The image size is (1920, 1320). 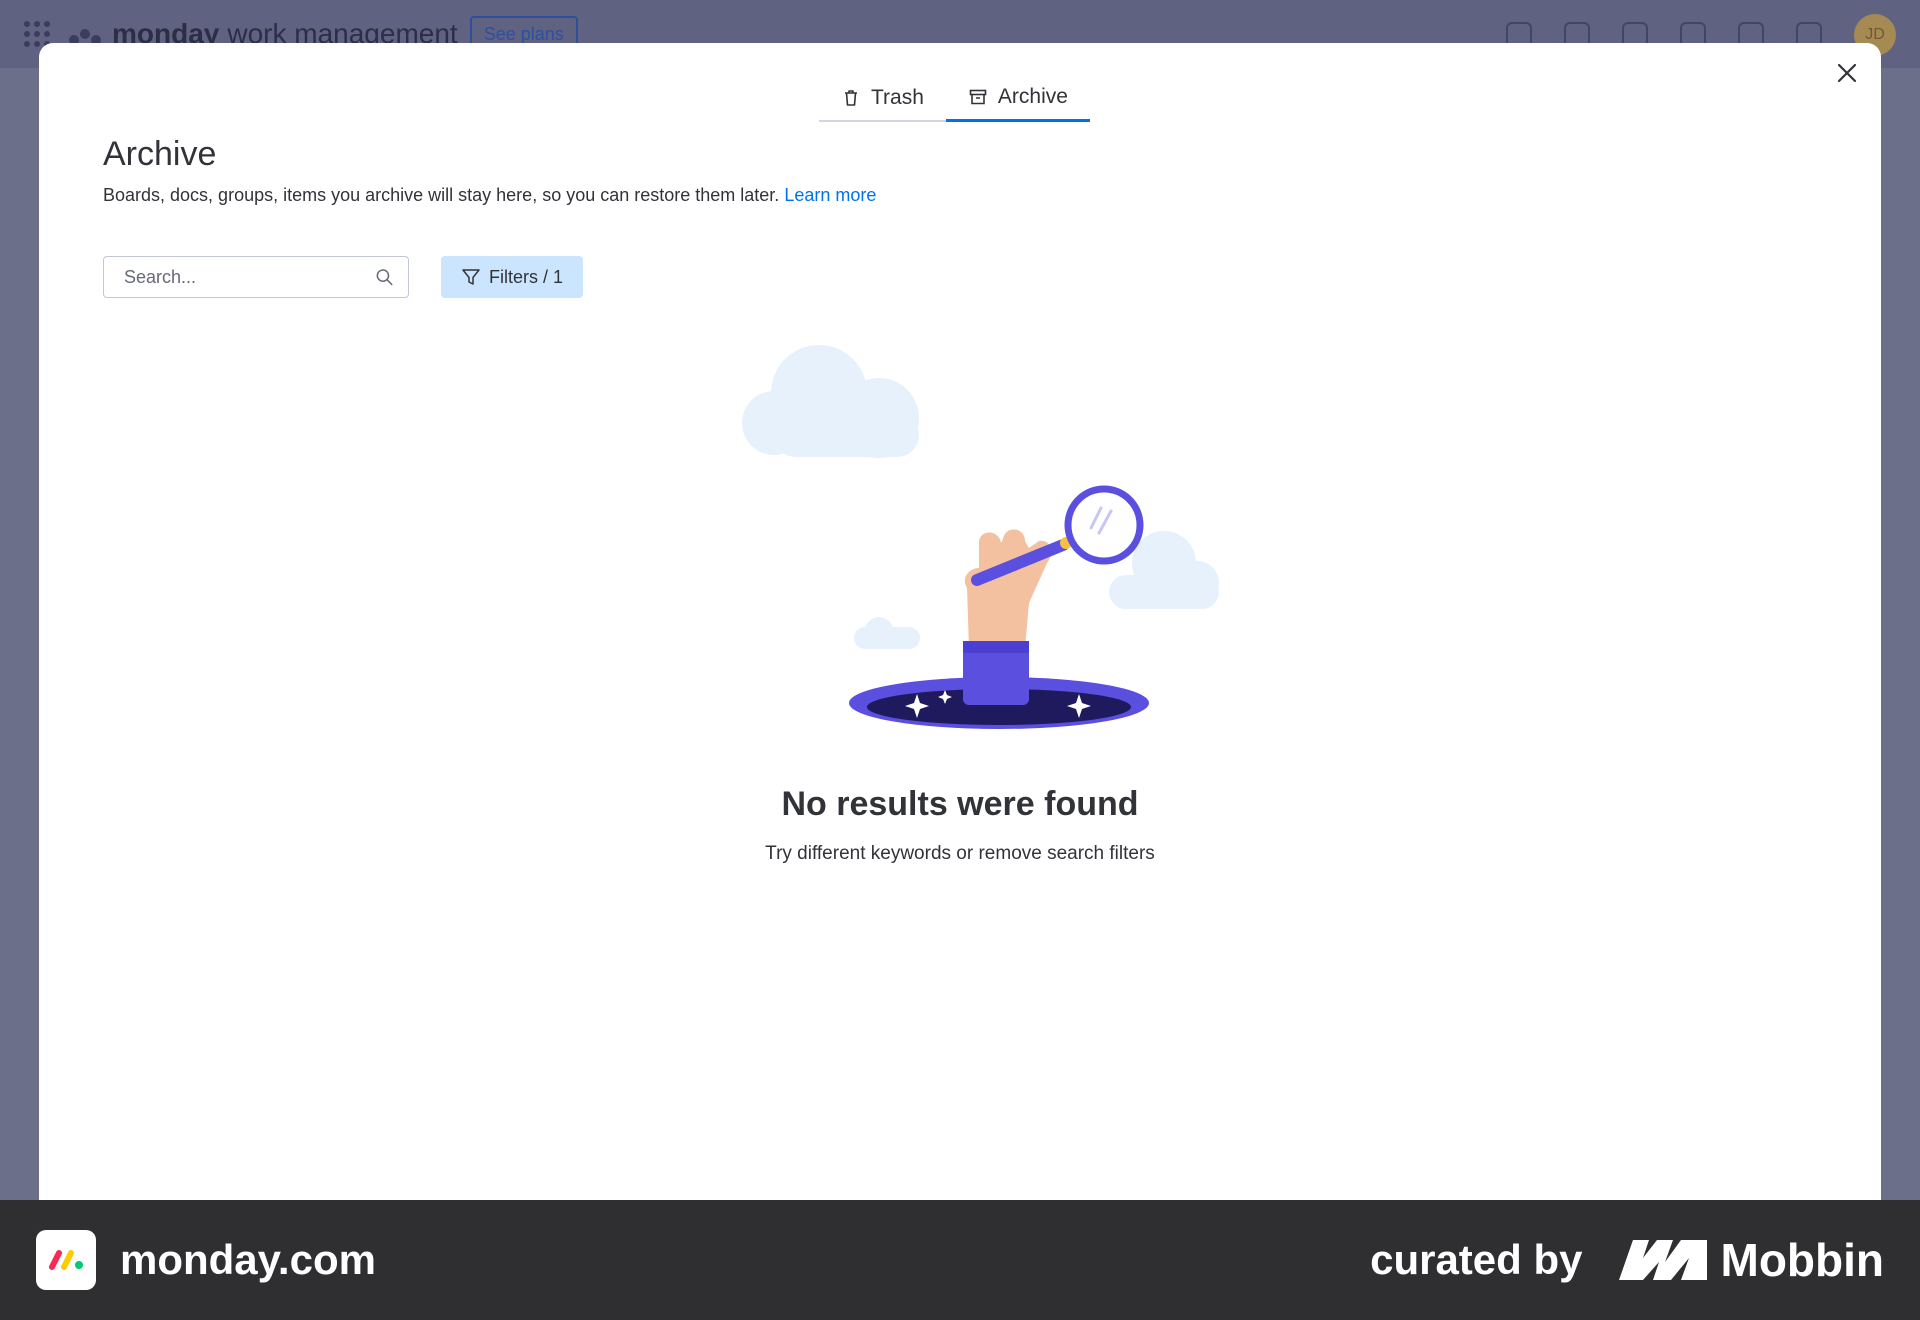 I want to click on footer-brand: monday.com, so click(x=248, y=1259).